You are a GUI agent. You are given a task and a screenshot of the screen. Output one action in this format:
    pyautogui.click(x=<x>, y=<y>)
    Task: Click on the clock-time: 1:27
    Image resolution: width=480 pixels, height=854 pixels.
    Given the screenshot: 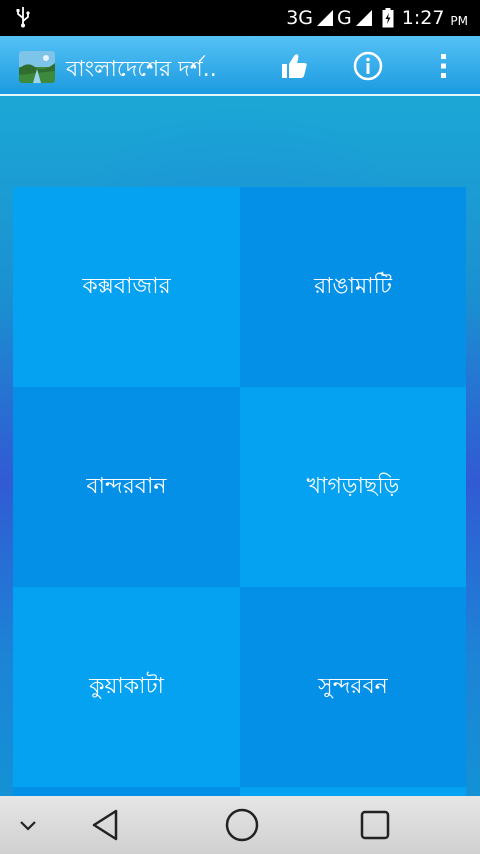 What is the action you would take?
    pyautogui.click(x=423, y=18)
    